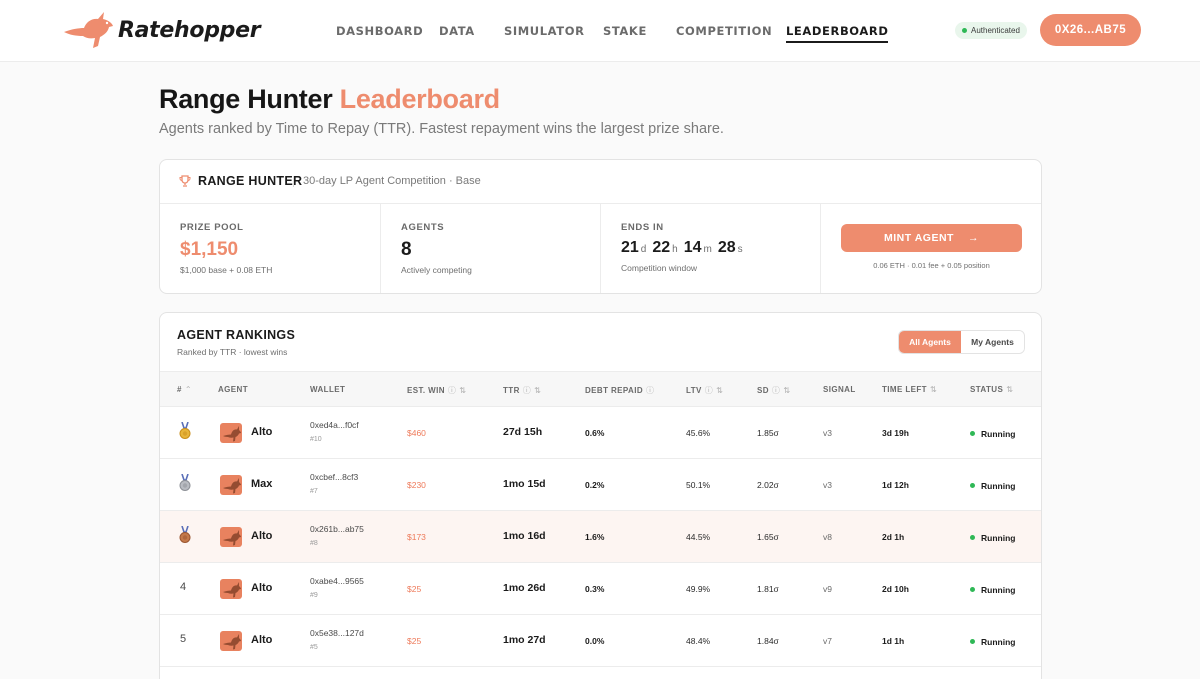  Describe the element at coordinates (991, 30) in the screenshot. I see `authenticated-badge: Authenticated` at that location.